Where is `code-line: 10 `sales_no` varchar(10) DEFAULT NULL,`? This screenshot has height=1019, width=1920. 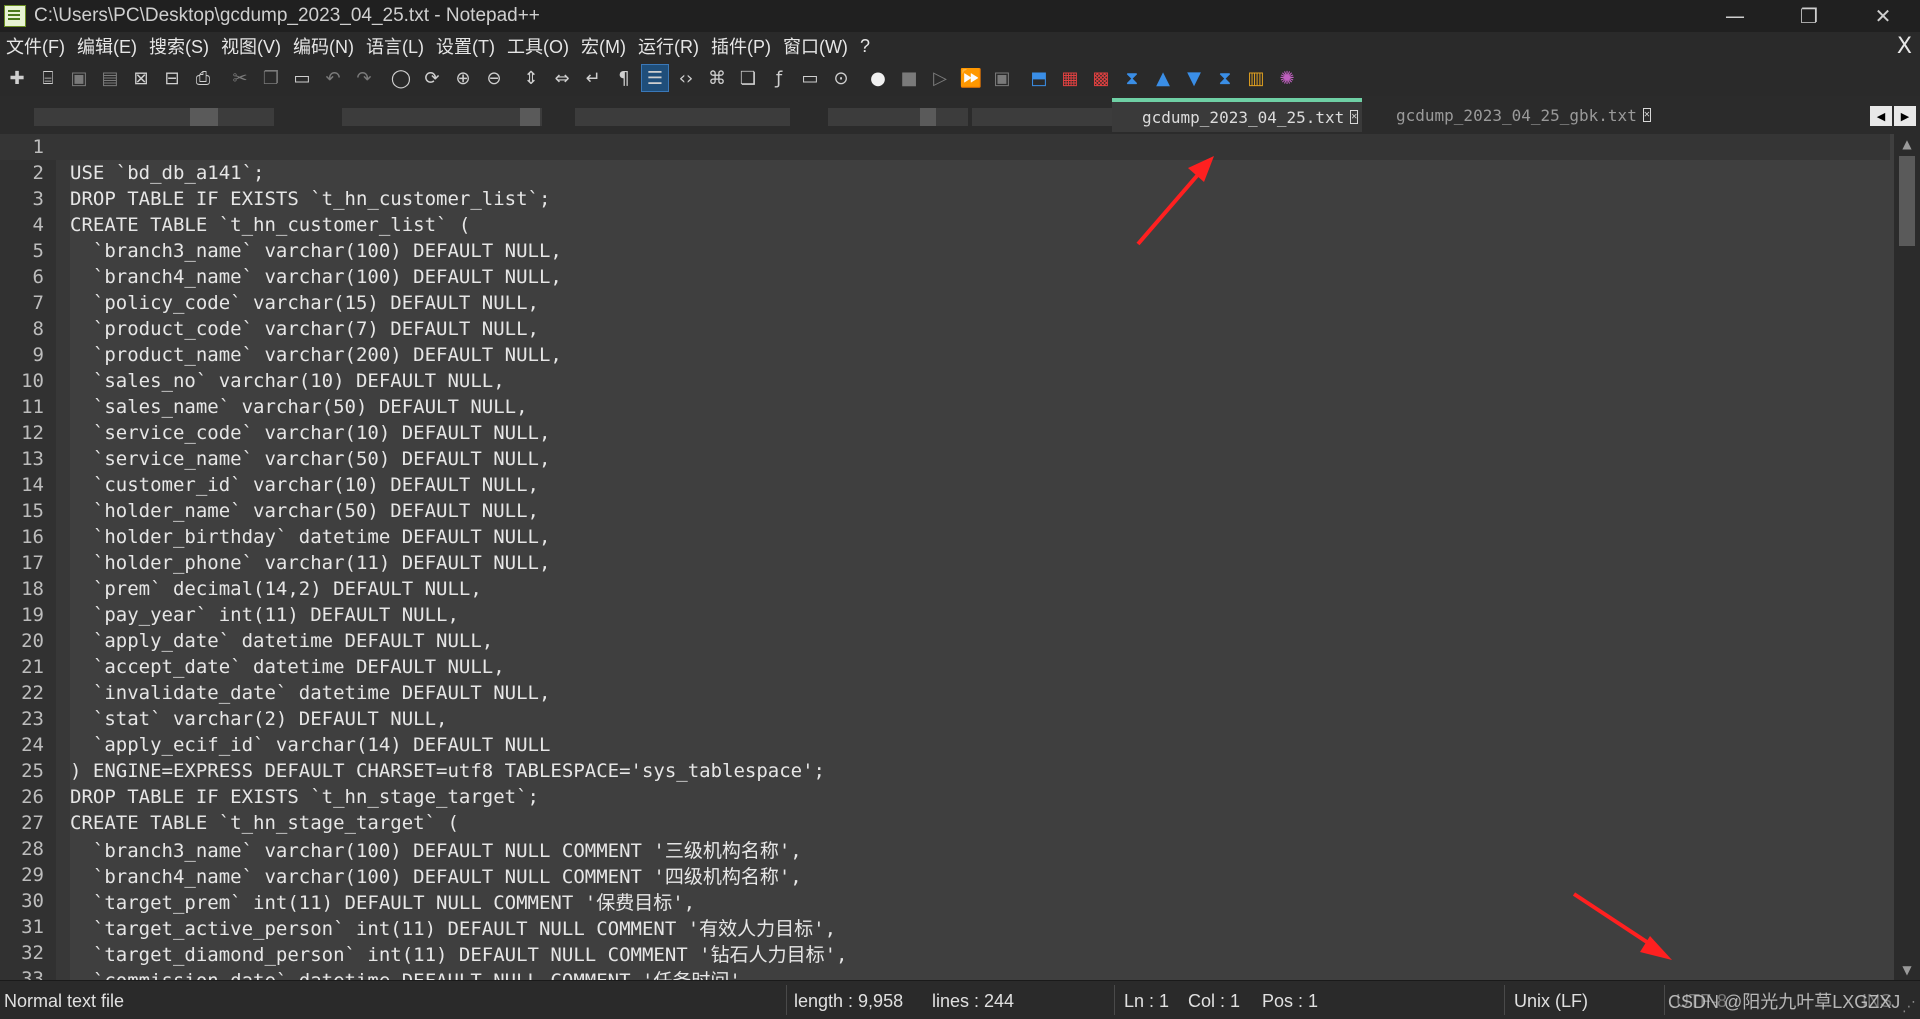
code-line: 10 `sales_no` varchar(10) DEFAULT NULL, is located at coordinates (945, 381).